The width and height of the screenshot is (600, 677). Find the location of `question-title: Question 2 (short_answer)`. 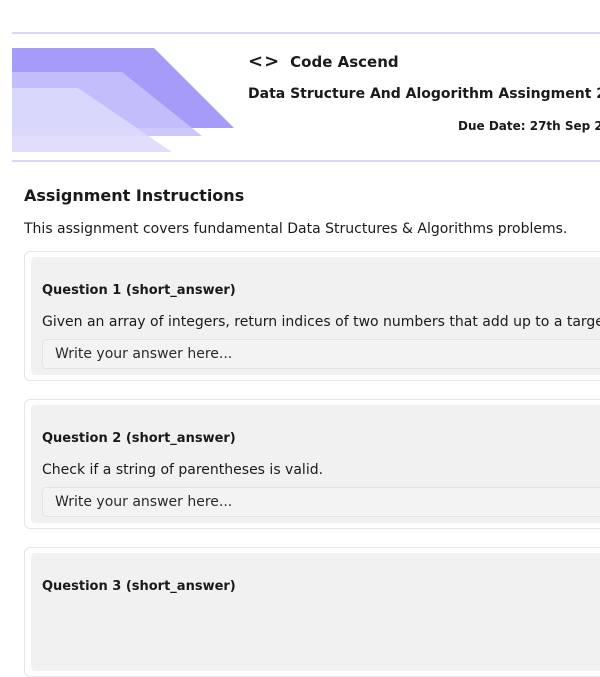

question-title: Question 2 (short_answer) is located at coordinates (139, 438).